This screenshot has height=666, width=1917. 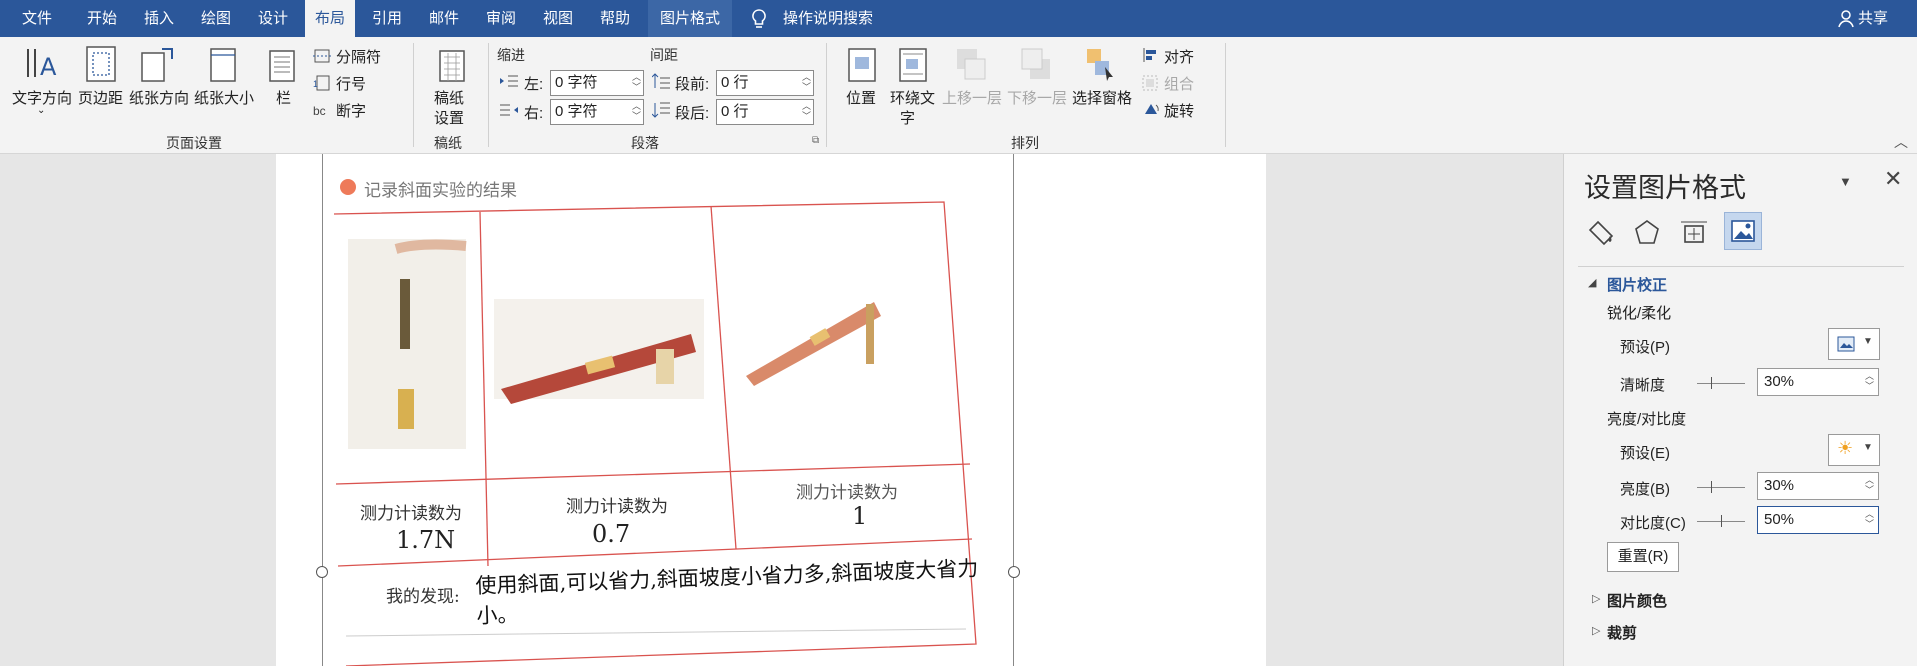 What do you see at coordinates (501, 18) in the screenshot?
I see `tab-review: 审阅` at bounding box center [501, 18].